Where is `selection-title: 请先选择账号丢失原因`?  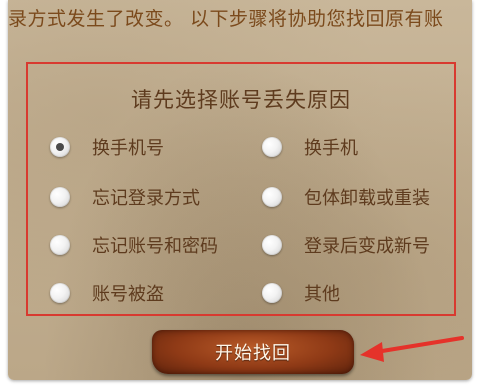 selection-title: 请先选择账号丢失原因 is located at coordinates (241, 100).